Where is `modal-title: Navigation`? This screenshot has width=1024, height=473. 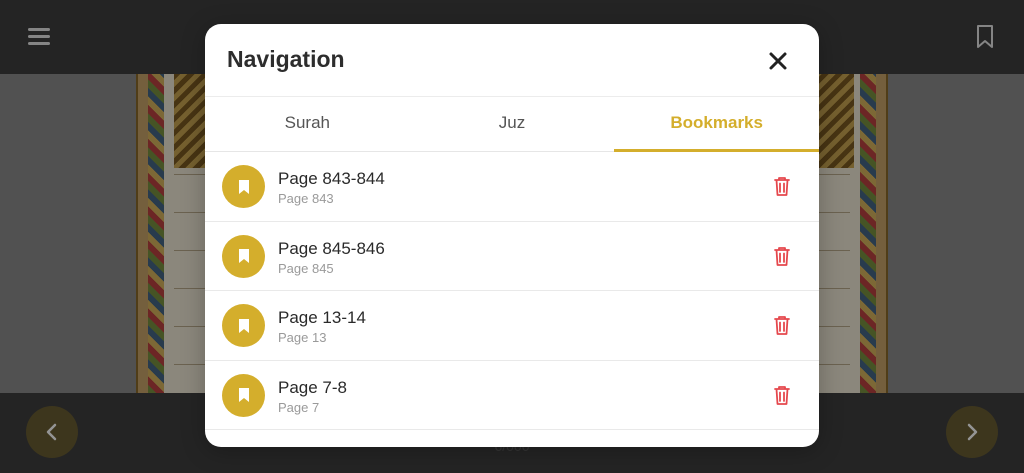
modal-title: Navigation is located at coordinates (286, 59).